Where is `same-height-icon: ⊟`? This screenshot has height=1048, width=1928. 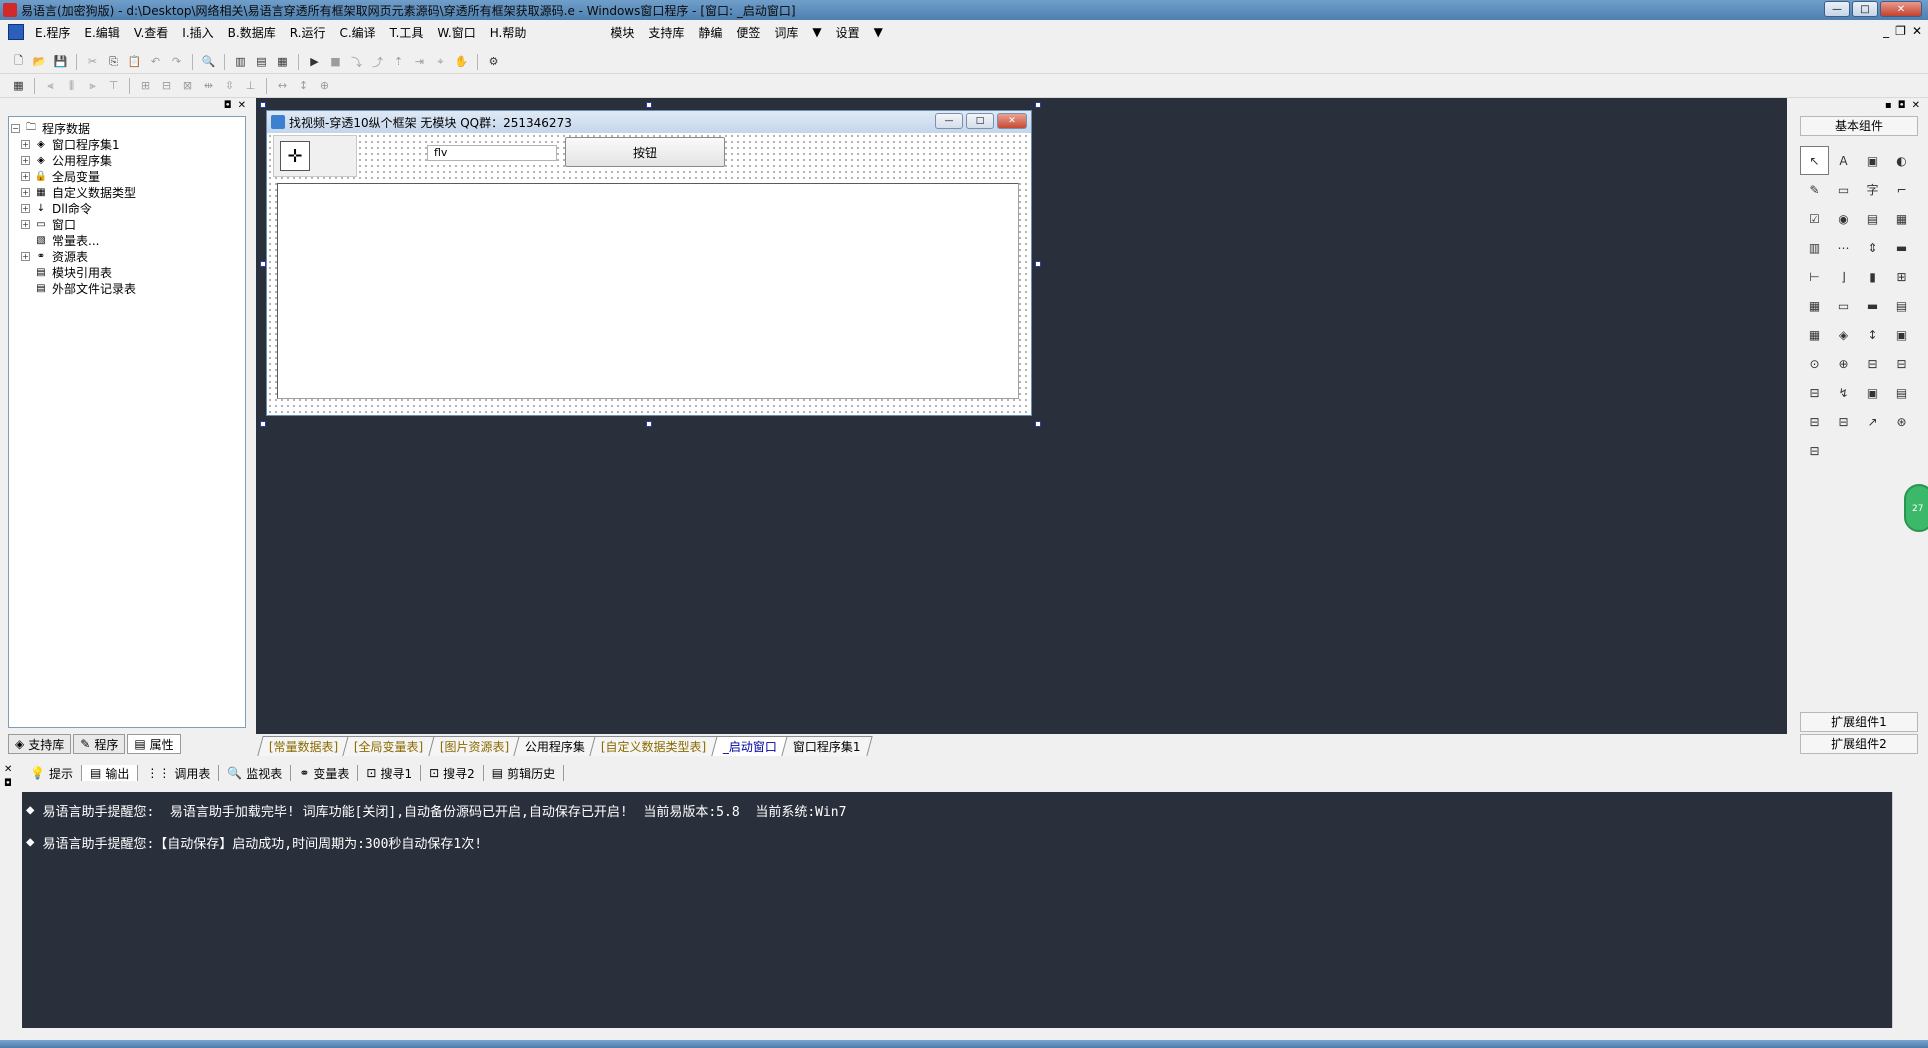
same-height-icon: ⊟ is located at coordinates (166, 85).